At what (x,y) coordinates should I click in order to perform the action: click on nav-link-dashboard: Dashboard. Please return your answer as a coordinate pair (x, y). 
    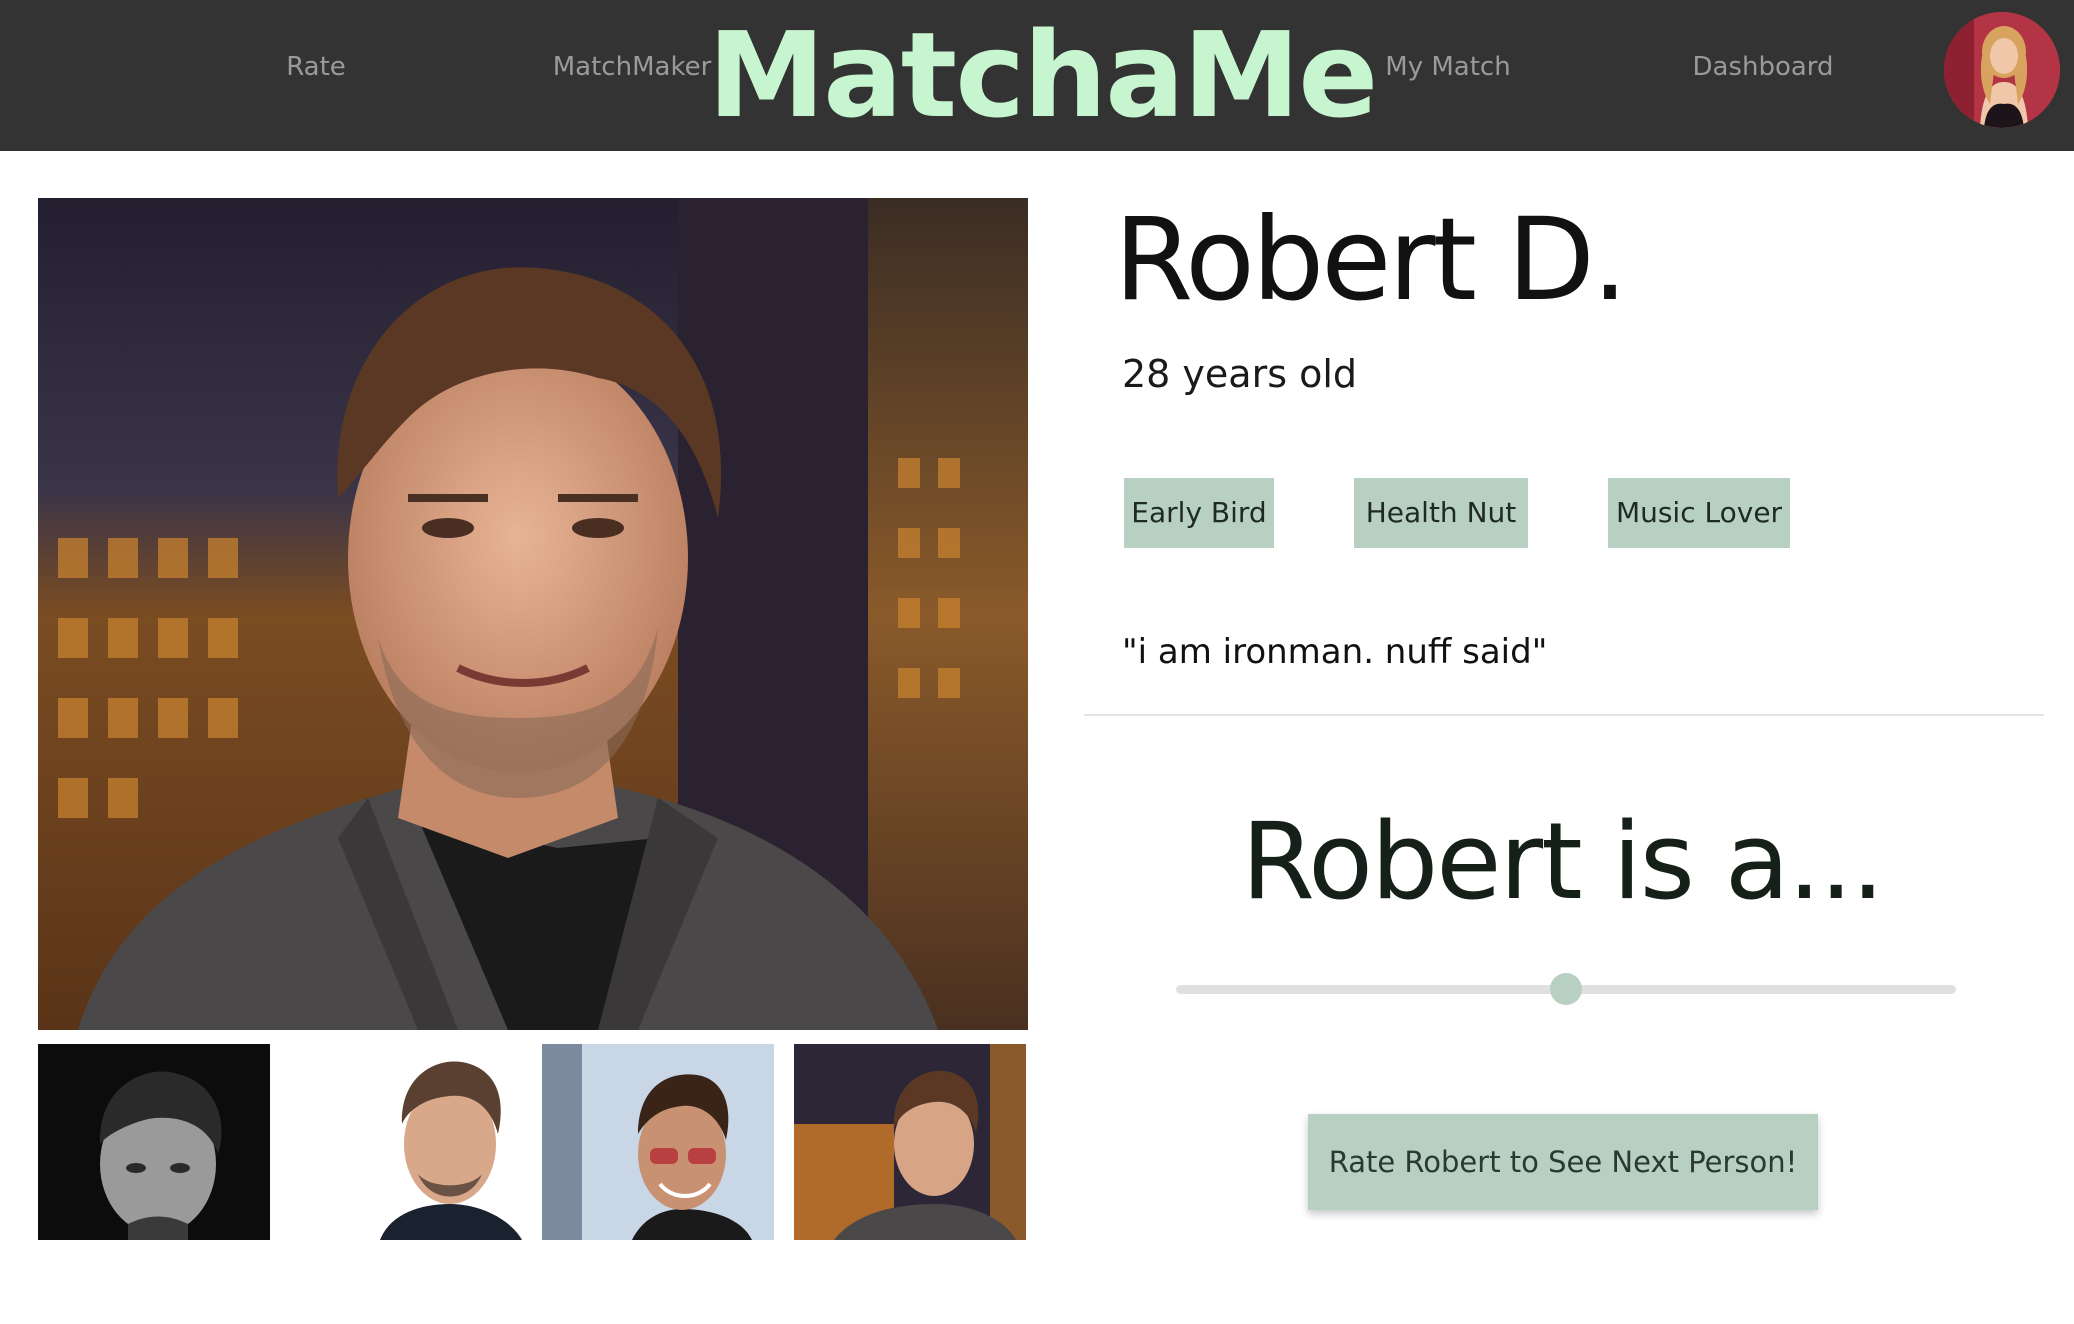
    Looking at the image, I should click on (1762, 67).